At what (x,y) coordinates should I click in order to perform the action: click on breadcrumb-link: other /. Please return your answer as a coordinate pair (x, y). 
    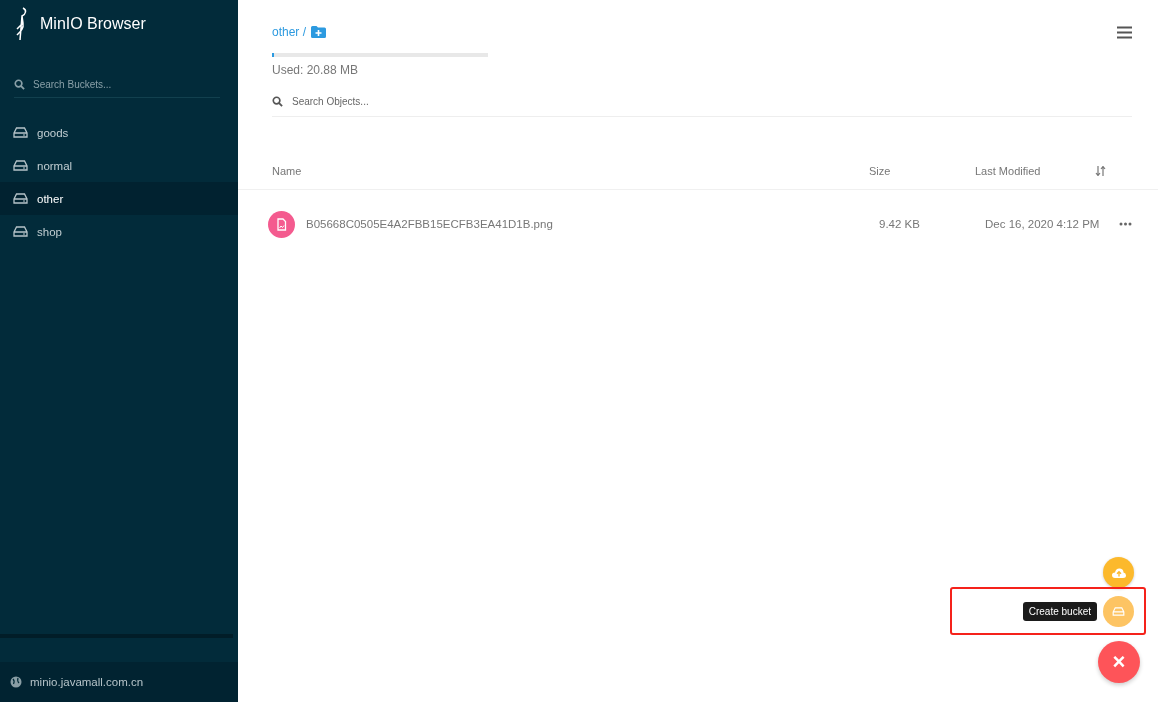
    Looking at the image, I should click on (289, 32).